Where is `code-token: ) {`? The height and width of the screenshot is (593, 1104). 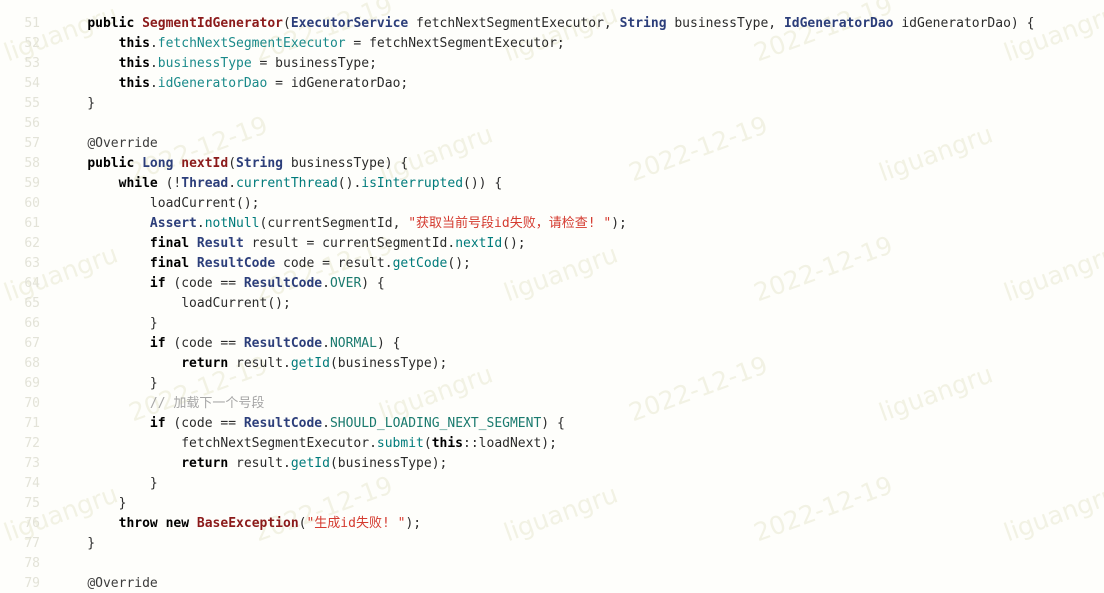
code-token: ) { is located at coordinates (373, 283).